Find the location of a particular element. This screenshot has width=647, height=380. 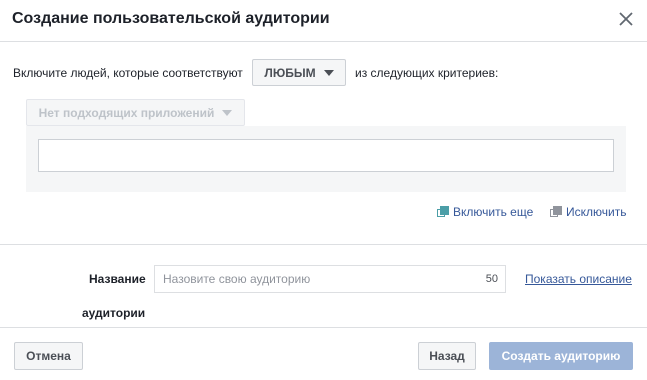

rule-suffix-text: из следующих критериев: is located at coordinates (427, 73).